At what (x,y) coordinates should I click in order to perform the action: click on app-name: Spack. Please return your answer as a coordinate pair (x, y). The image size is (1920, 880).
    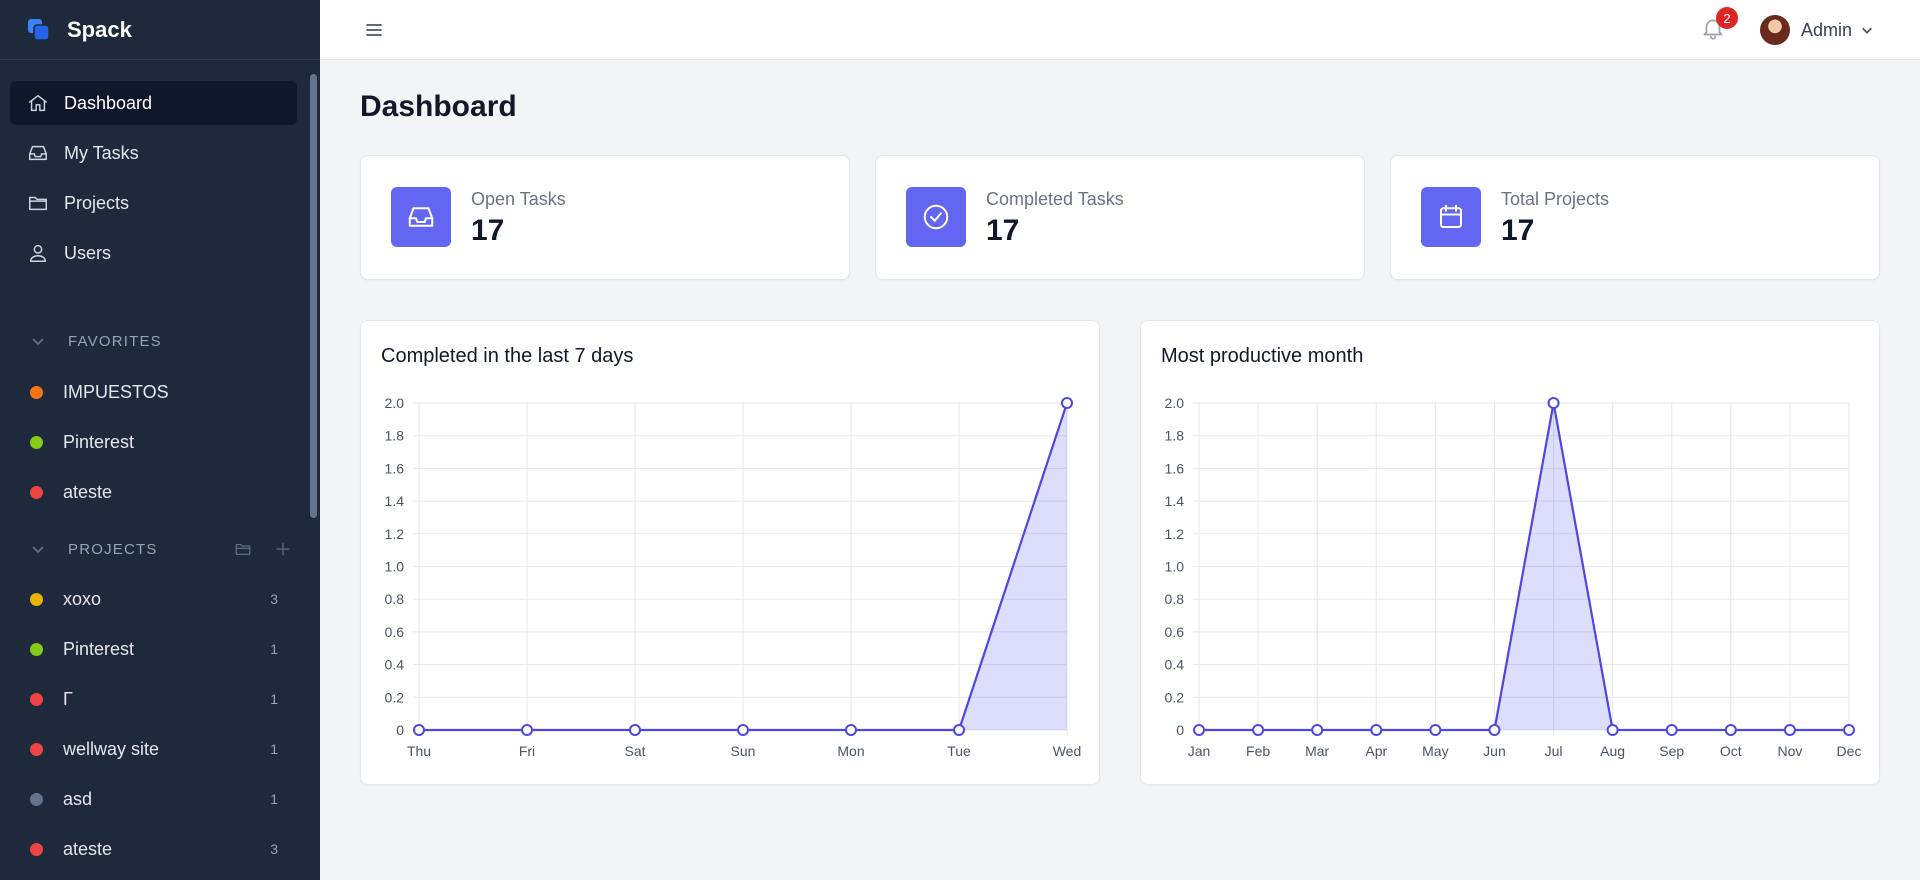
    Looking at the image, I should click on (99, 29).